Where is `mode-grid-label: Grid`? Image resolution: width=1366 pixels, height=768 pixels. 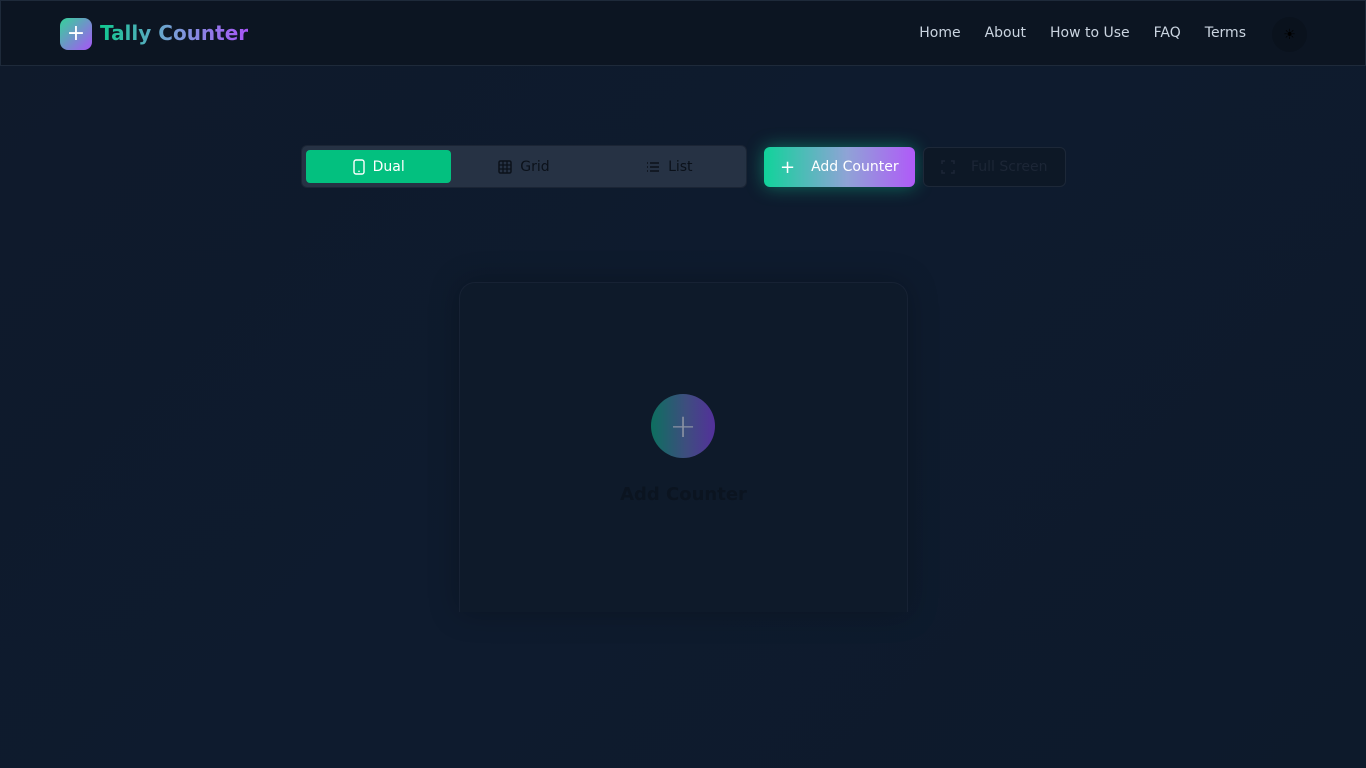 mode-grid-label: Grid is located at coordinates (535, 166).